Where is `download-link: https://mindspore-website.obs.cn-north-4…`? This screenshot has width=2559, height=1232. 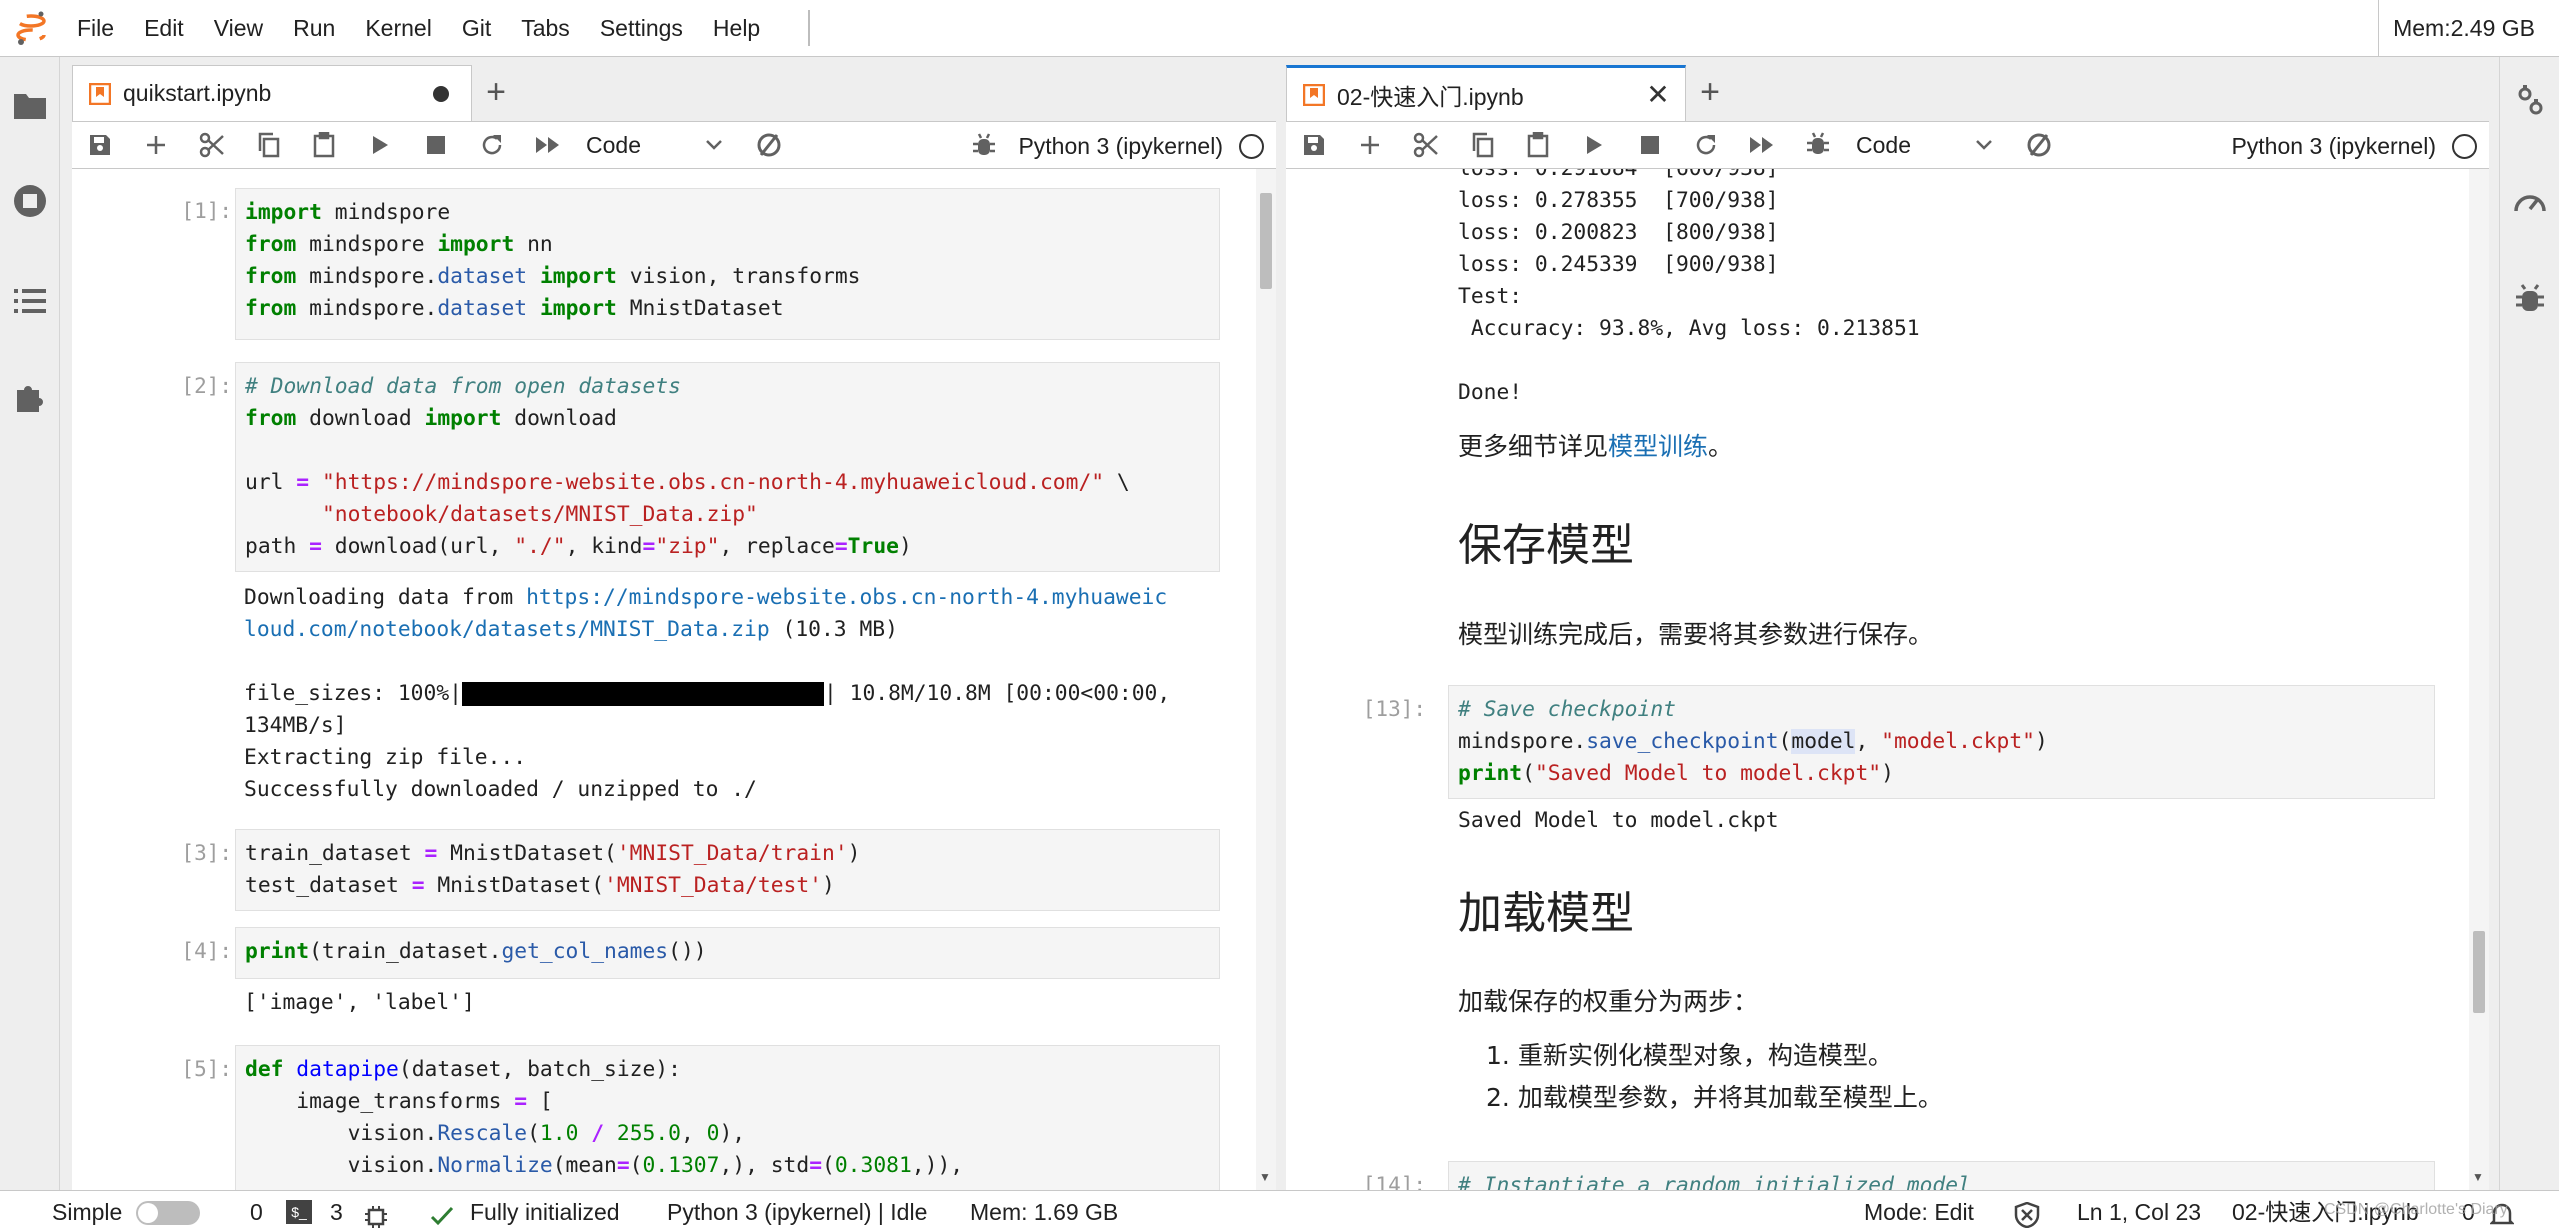 download-link: https://mindspore-website.obs.cn-north-4… is located at coordinates (846, 597).